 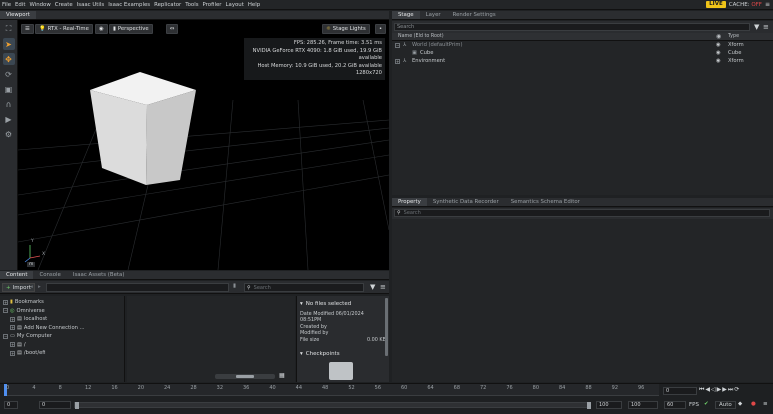 I want to click on render-mode-button: 💡 RTX - Real-Time, so click(x=64, y=29).